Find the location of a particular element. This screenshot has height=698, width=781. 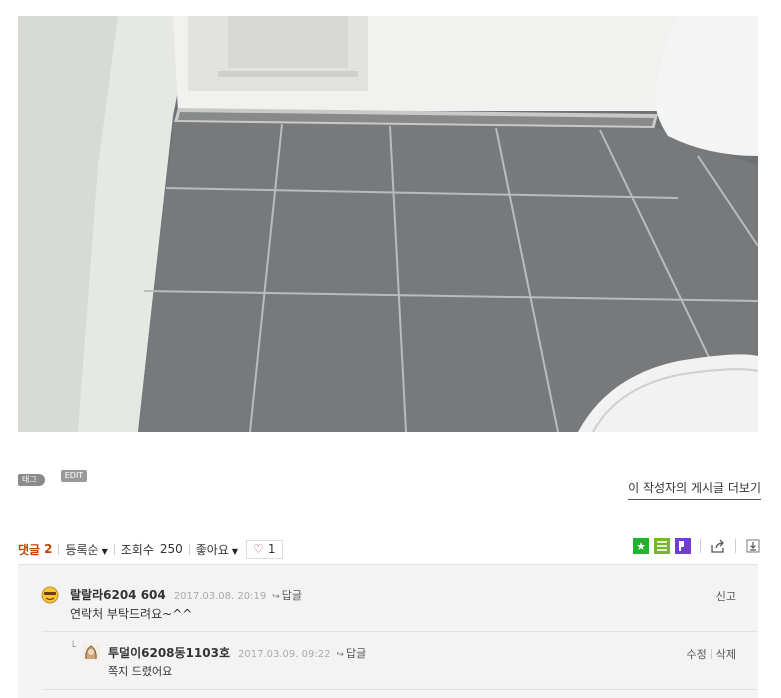

comment-count: 2 is located at coordinates (48, 549).